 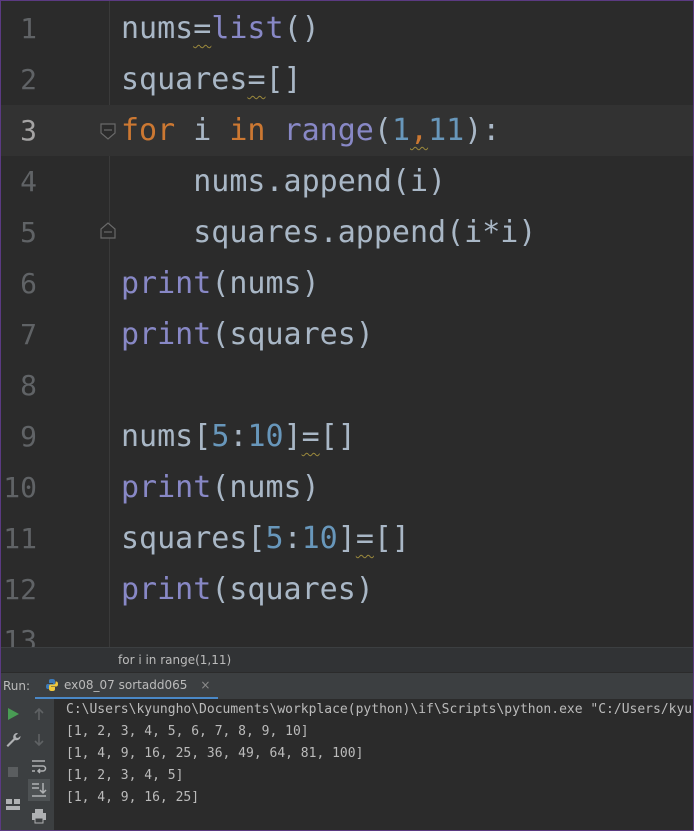 I want to click on line-number: 3, so click(x=28, y=130).